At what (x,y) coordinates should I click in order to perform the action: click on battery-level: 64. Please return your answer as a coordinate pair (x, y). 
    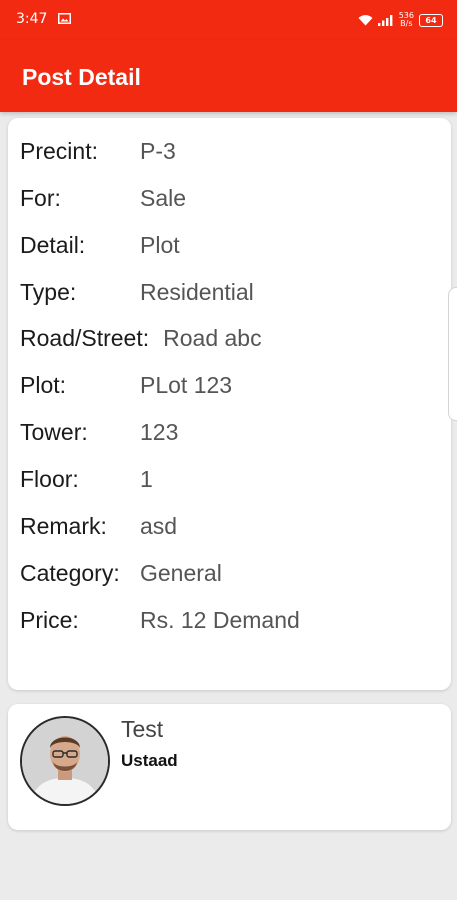
    Looking at the image, I should click on (431, 20).